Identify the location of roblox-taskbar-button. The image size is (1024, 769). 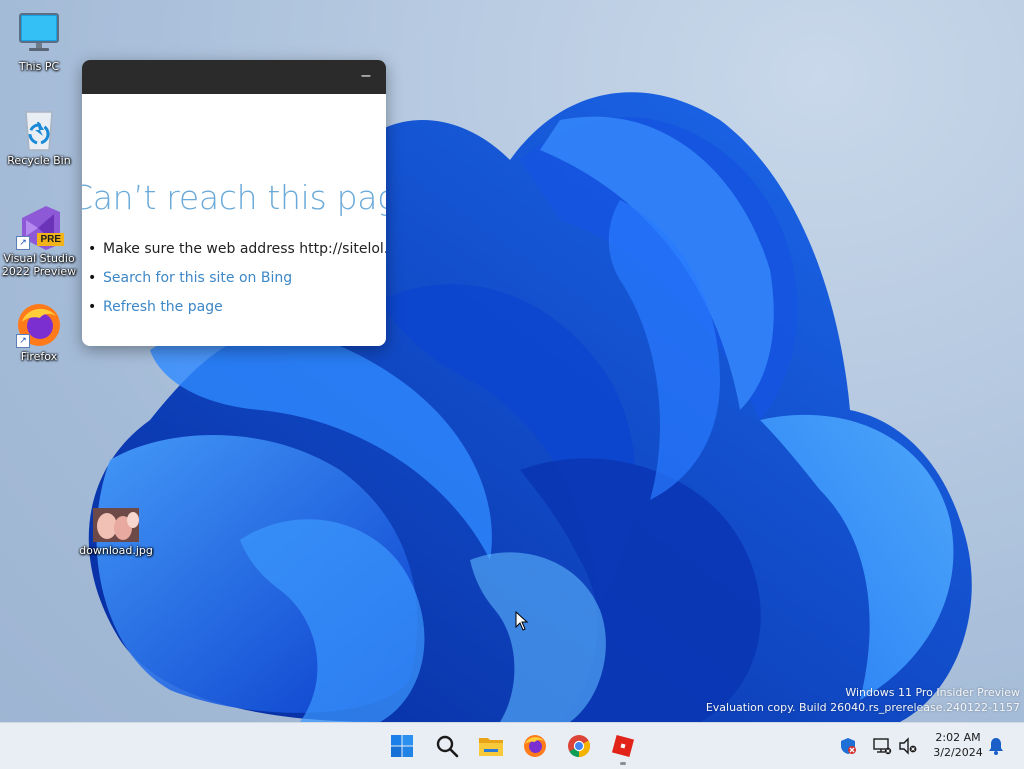
(623, 747).